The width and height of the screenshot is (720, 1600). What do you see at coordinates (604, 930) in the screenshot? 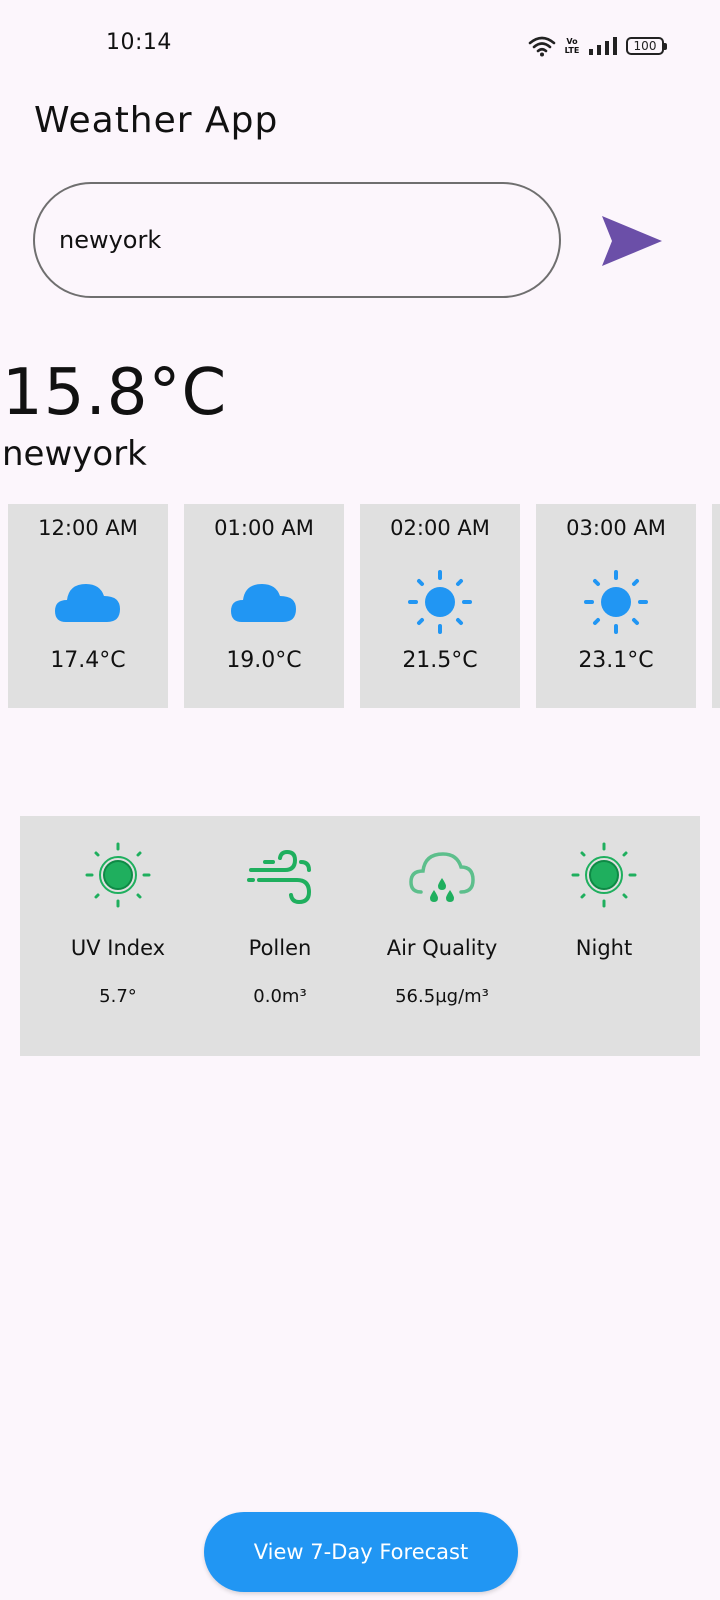
I see `detail-night: Night` at bounding box center [604, 930].